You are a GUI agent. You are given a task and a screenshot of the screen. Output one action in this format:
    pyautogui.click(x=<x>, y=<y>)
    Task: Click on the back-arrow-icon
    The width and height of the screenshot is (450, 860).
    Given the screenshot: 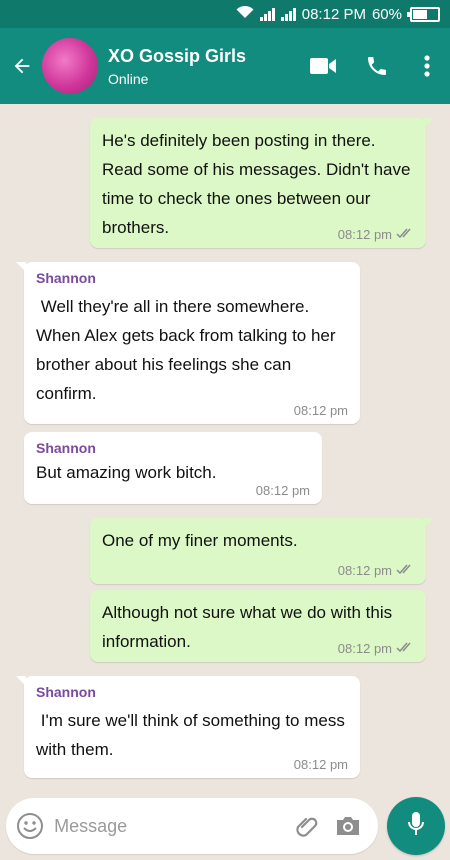 What is the action you would take?
    pyautogui.click(x=22, y=66)
    